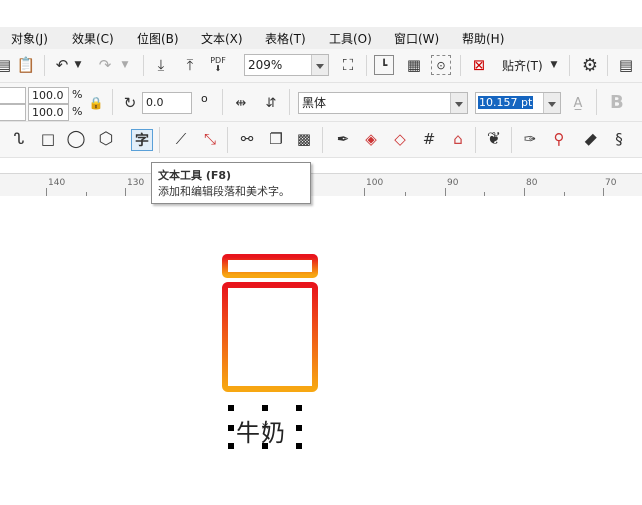 The height and width of the screenshot is (505, 642). What do you see at coordinates (619, 139) in the screenshot?
I see `smear-tool-icon: §` at bounding box center [619, 139].